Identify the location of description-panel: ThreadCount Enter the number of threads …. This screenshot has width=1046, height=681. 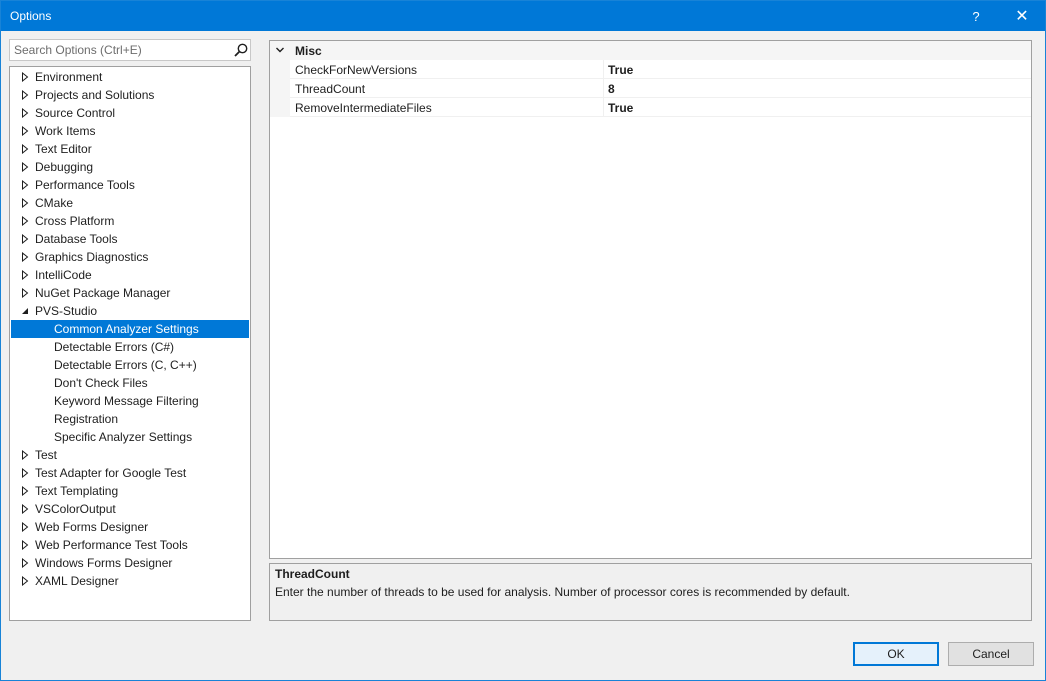
(650, 592).